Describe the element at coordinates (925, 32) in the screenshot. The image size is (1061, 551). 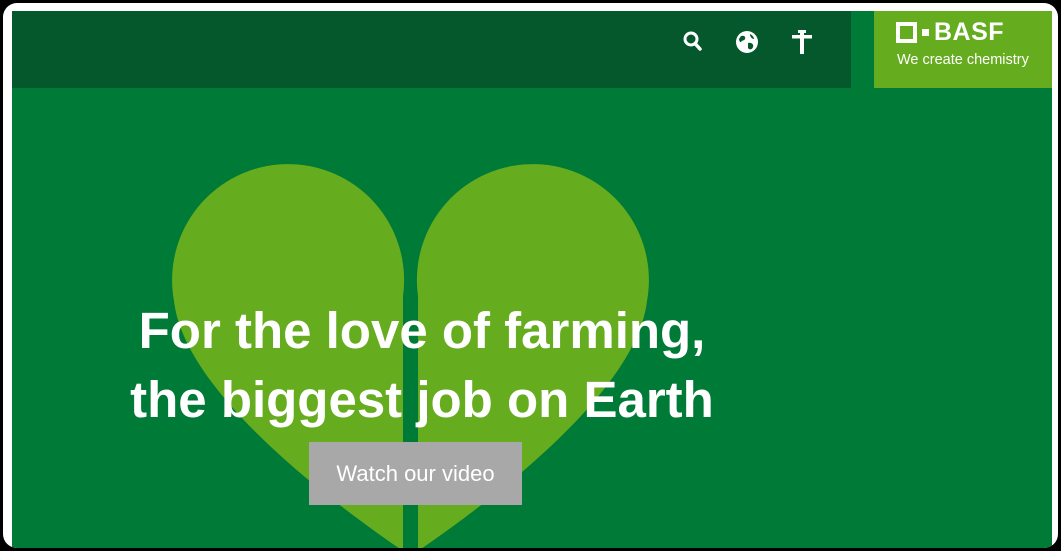
I see `logo-dot-icon` at that location.